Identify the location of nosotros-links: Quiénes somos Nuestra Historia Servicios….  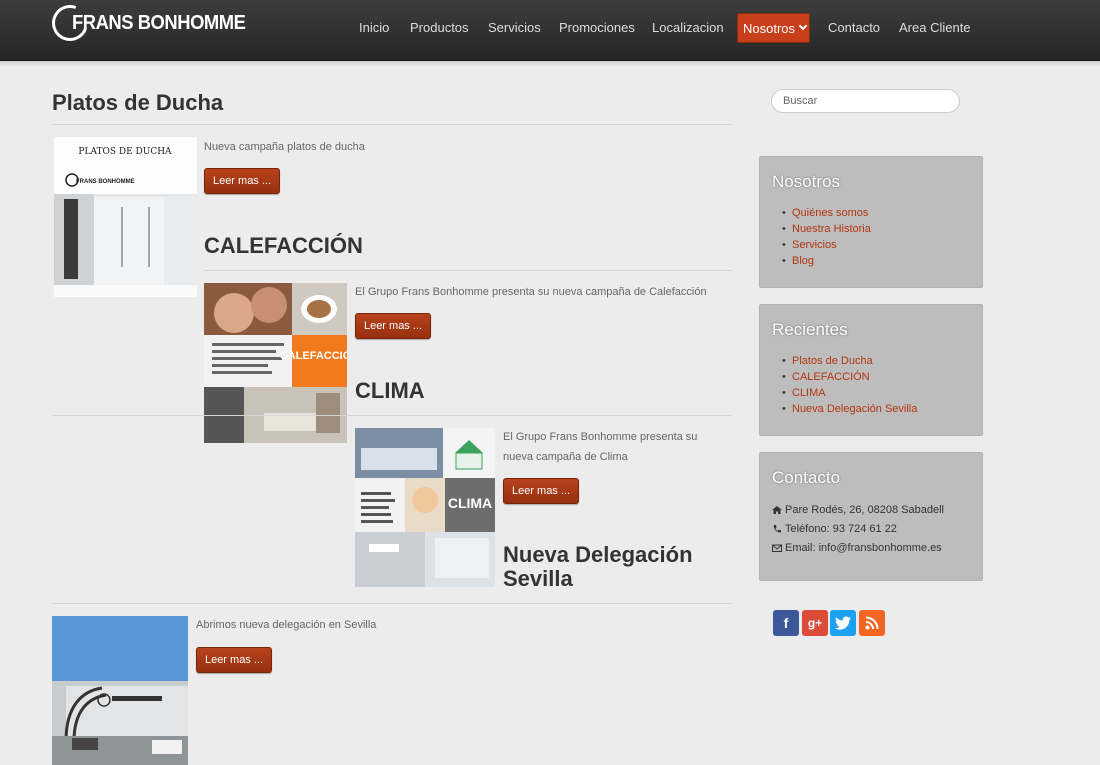
(826, 237).